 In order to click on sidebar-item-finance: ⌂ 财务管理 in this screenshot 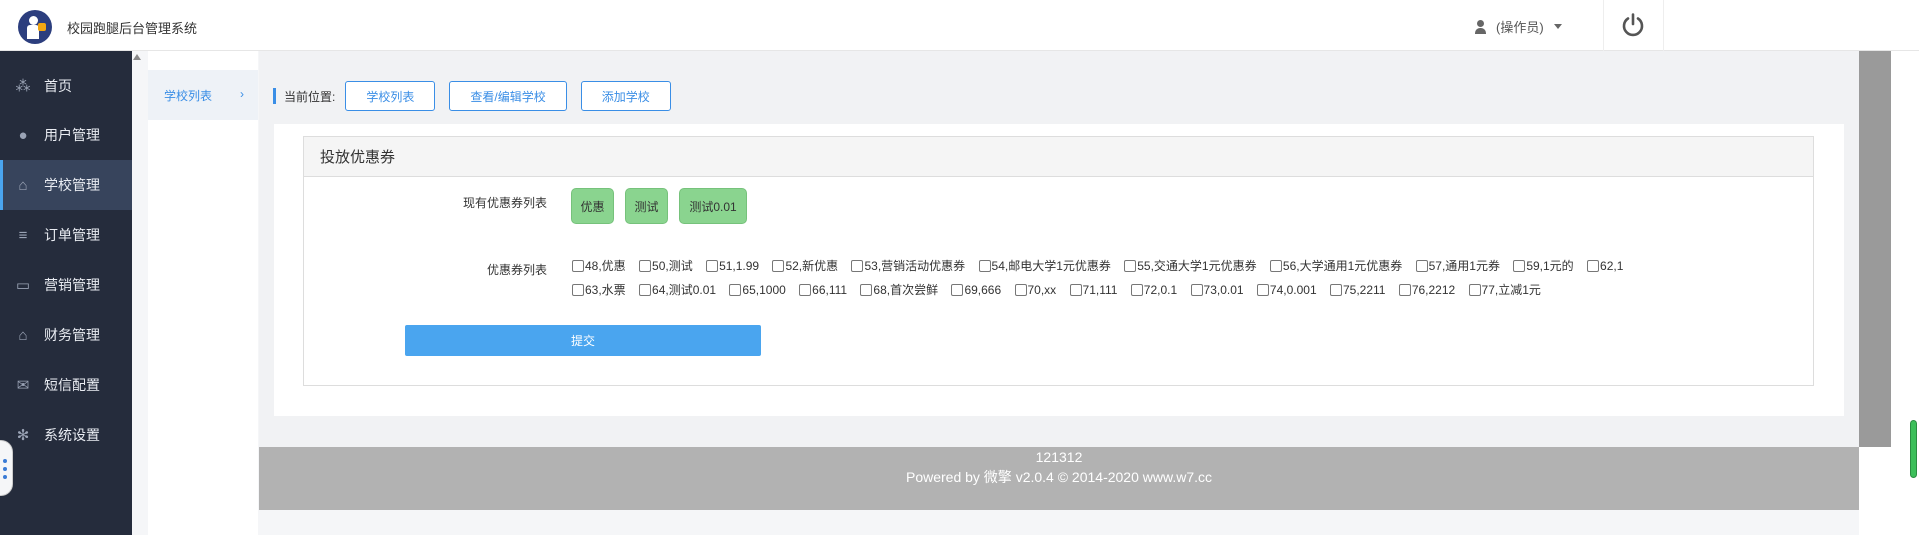, I will do `click(66, 335)`.